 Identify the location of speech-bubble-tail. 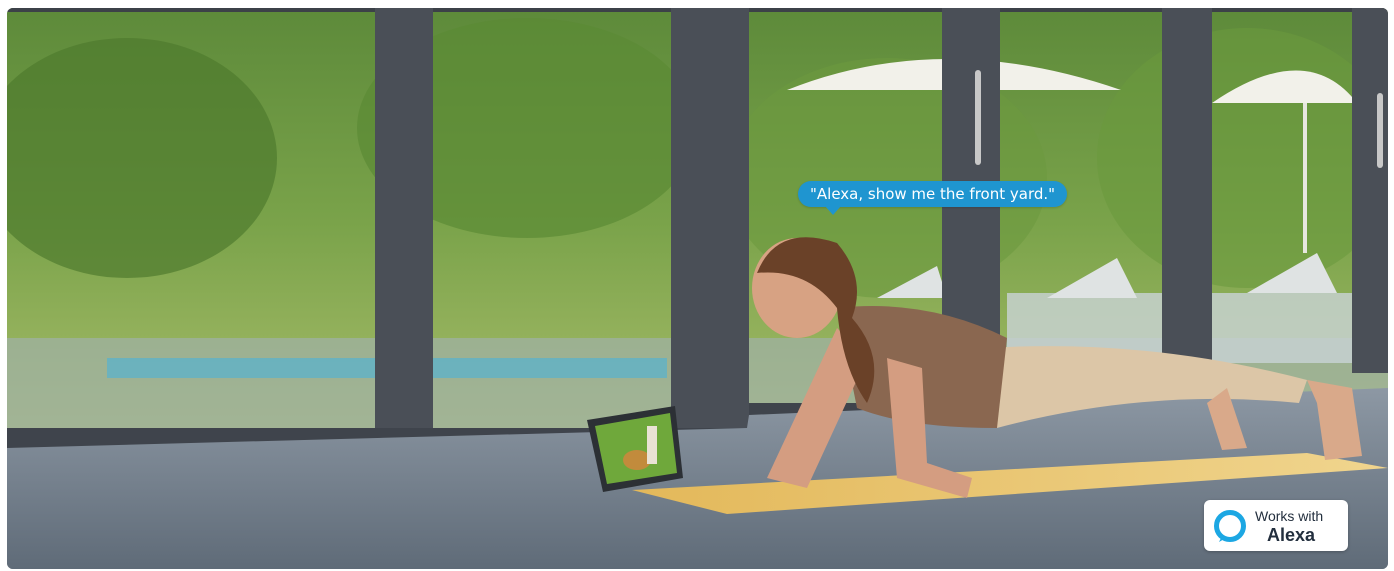
(833, 210).